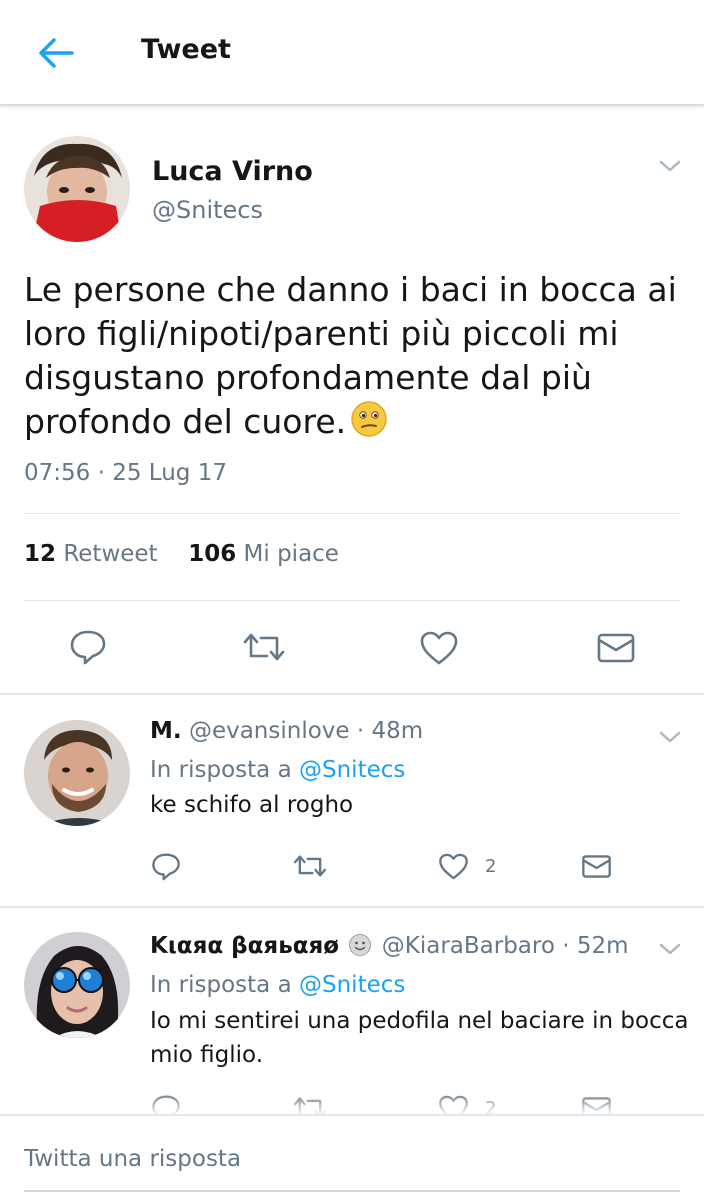 The image size is (704, 1200). I want to click on top-bar: Tweet, so click(352, 53).